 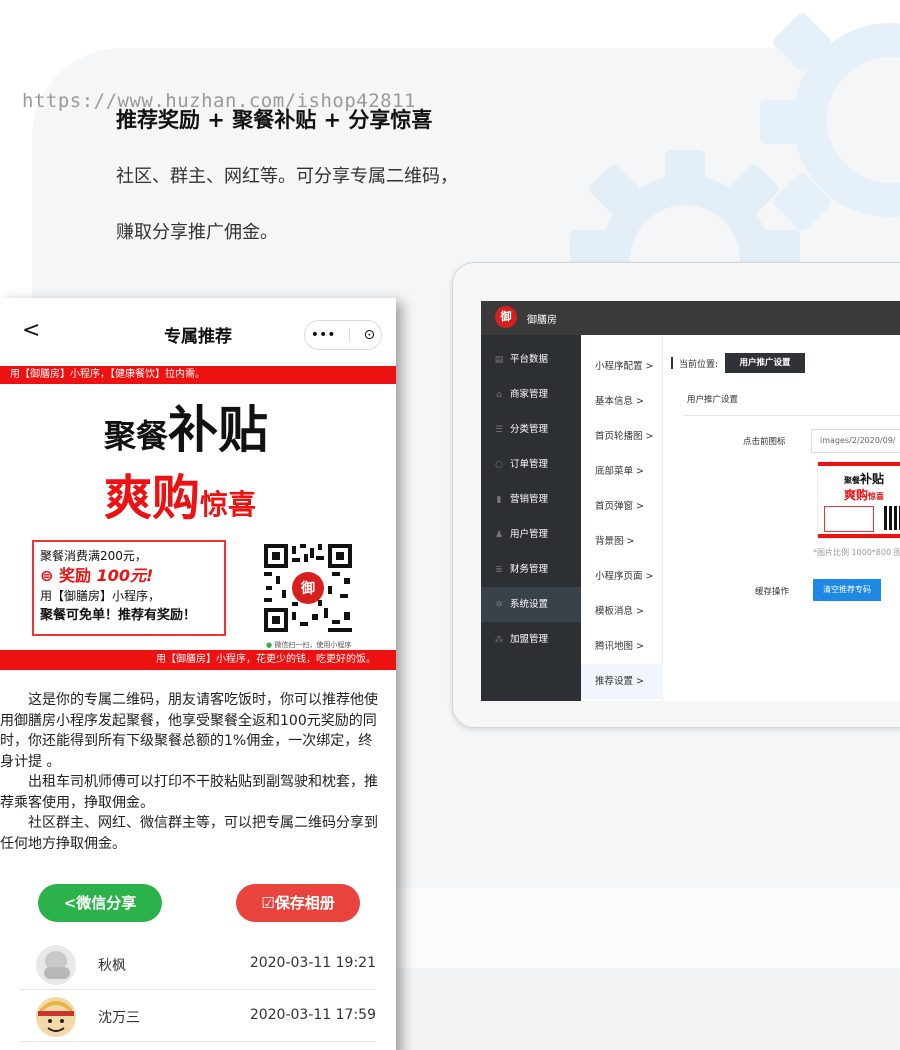 I want to click on cache-label: 缓存操作, so click(x=772, y=592).